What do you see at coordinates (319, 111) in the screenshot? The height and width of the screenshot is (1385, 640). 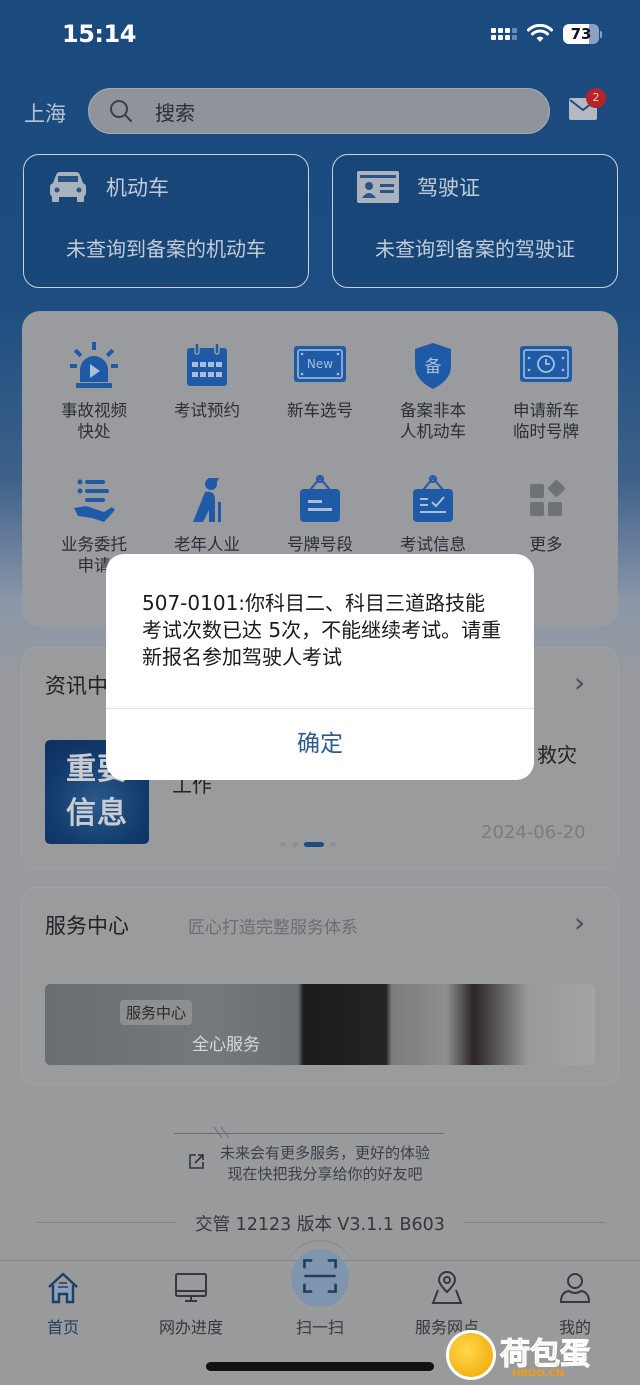 I see `search-input: 搜索` at bounding box center [319, 111].